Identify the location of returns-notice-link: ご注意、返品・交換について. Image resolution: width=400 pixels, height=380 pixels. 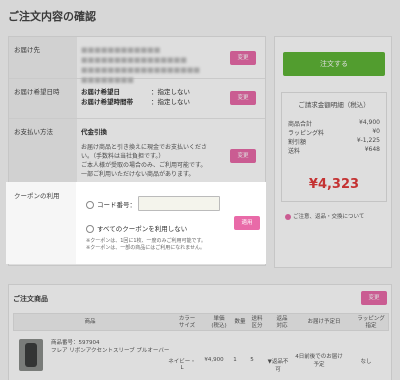
(324, 216).